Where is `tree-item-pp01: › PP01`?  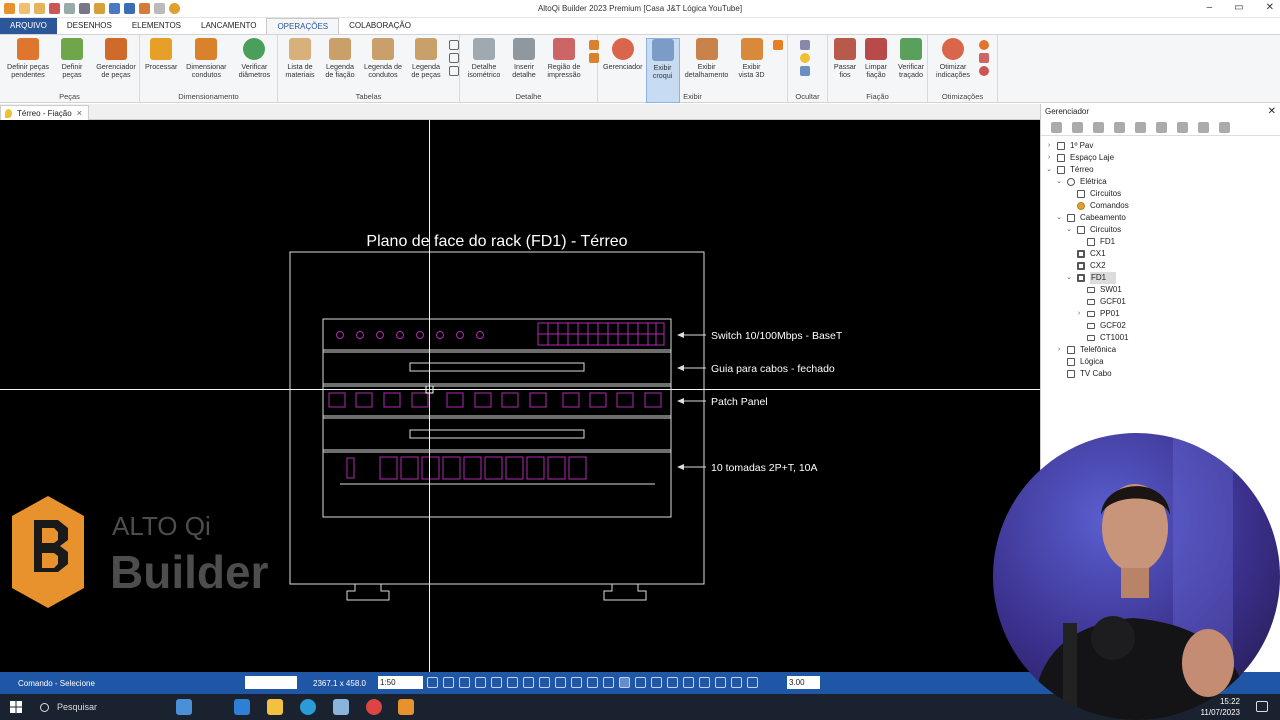 tree-item-pp01: › PP01 is located at coordinates (1160, 314).